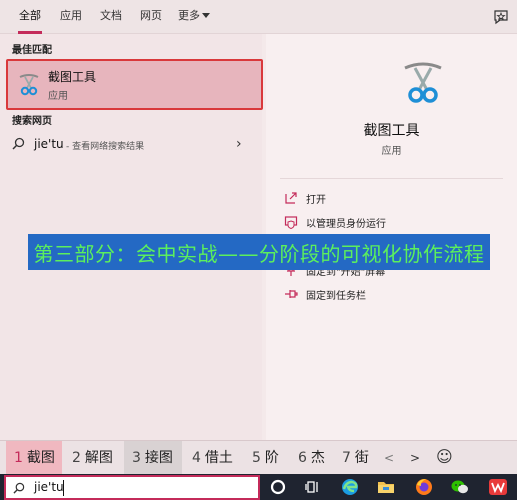 The height and width of the screenshot is (500, 517). I want to click on candidate-number: 7, so click(346, 458).